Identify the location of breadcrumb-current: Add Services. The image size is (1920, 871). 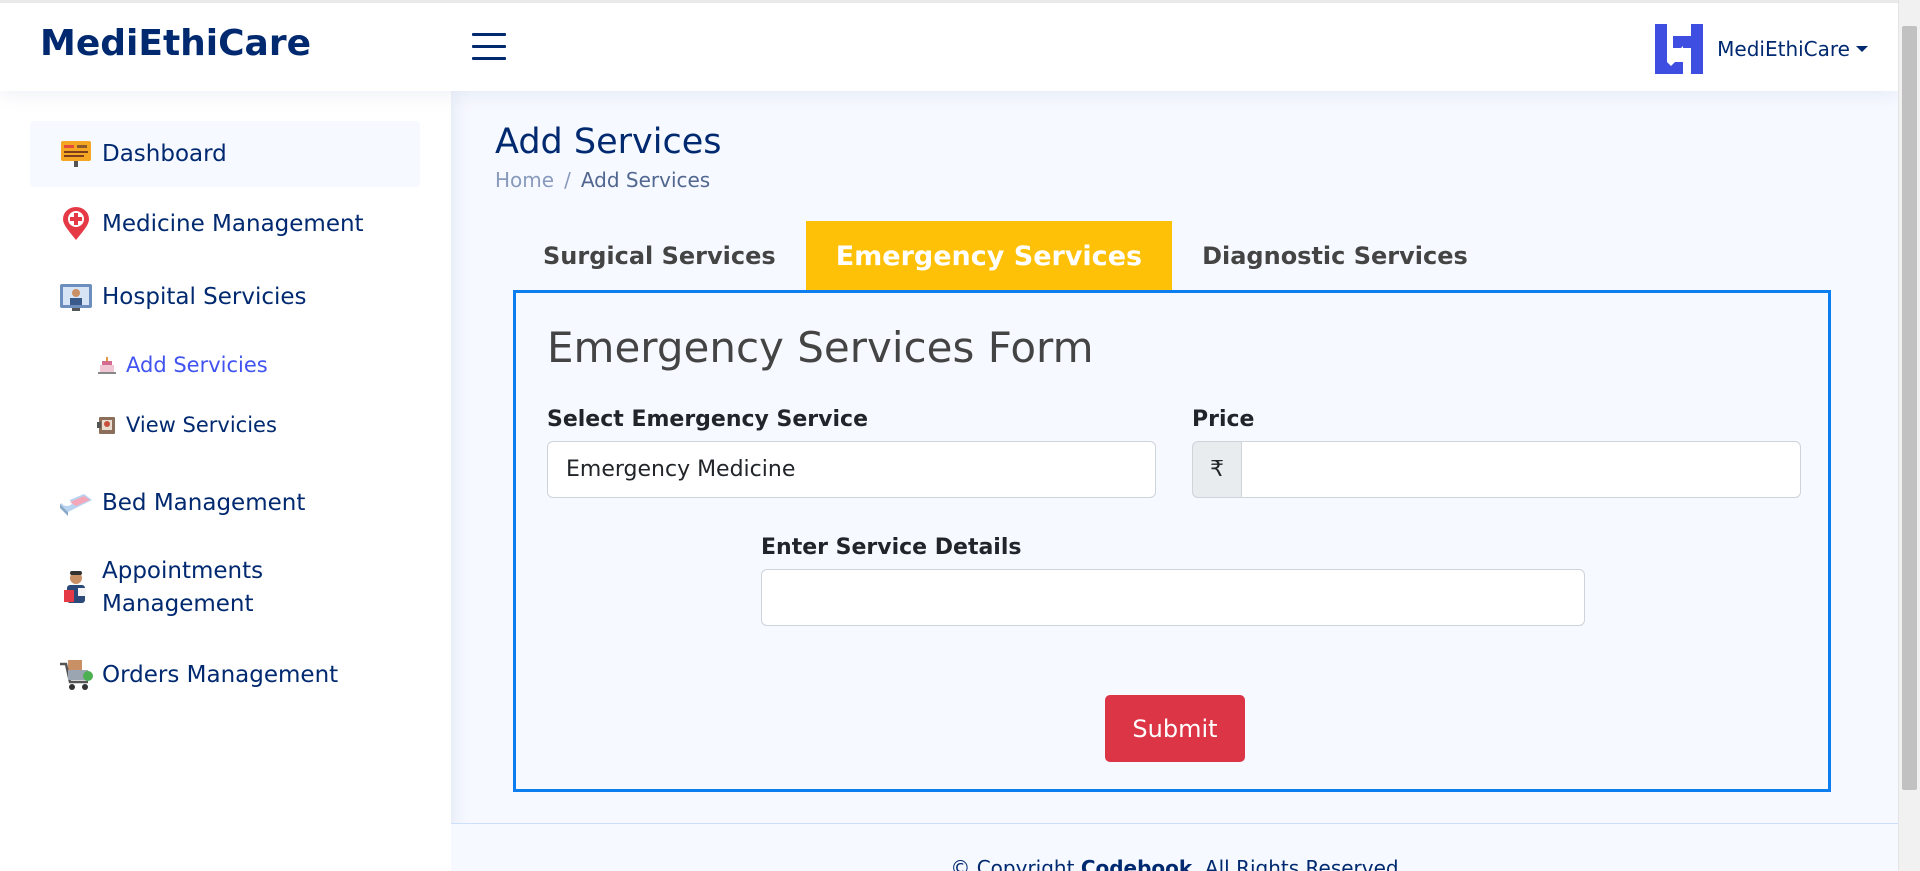
(645, 180).